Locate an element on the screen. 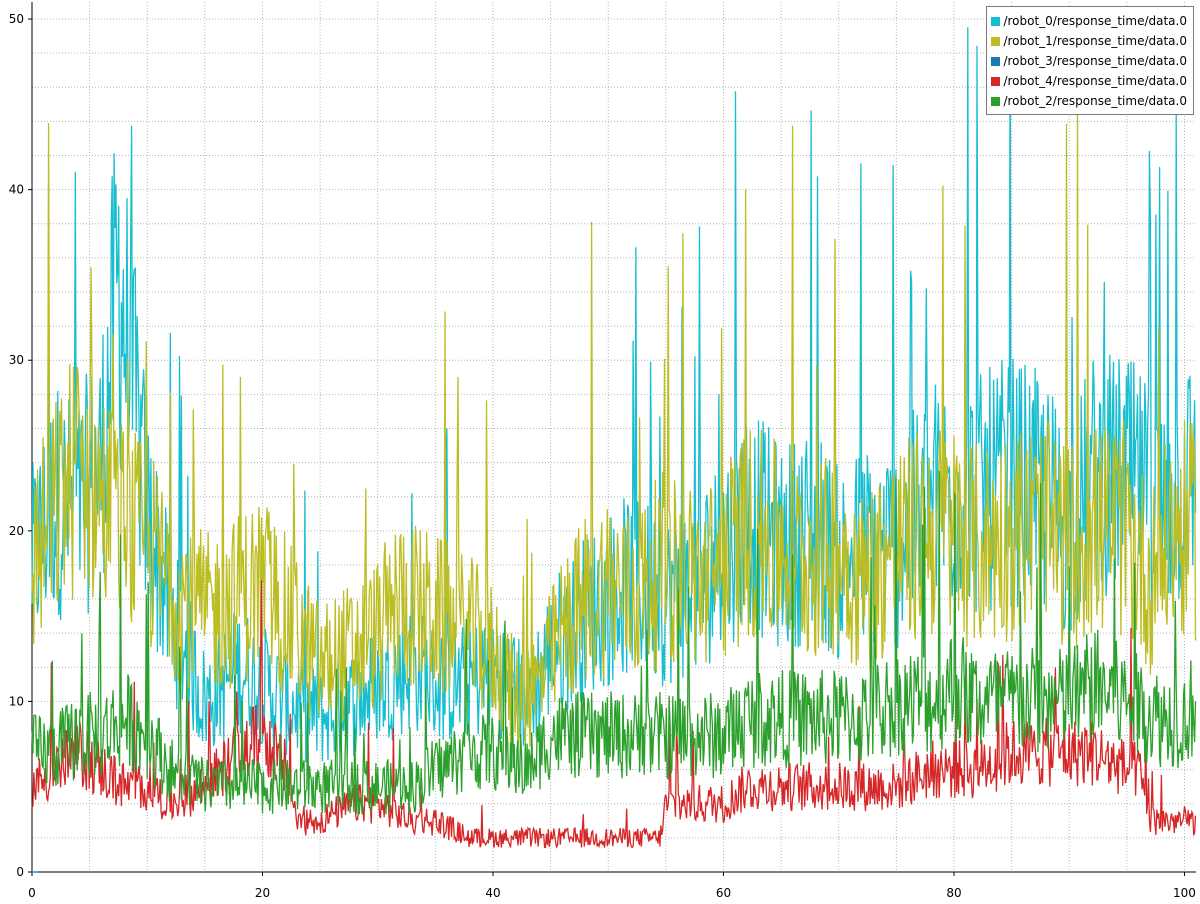  x-tick-label: 20 is located at coordinates (262, 893).